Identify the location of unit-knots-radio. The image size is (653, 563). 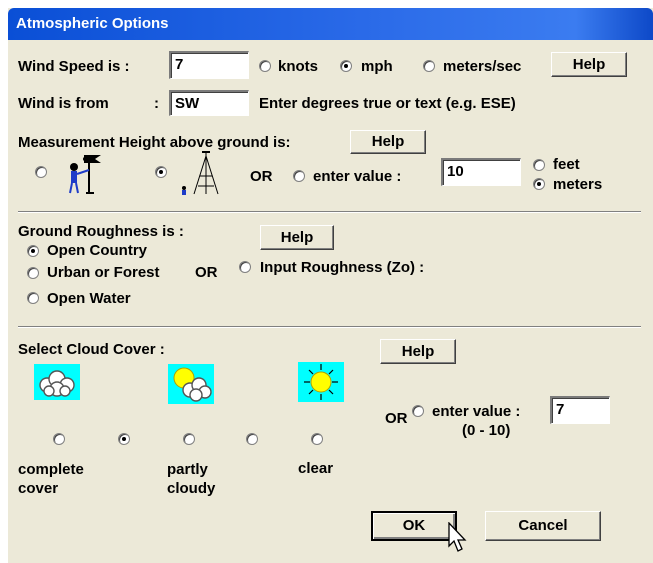
(265, 66).